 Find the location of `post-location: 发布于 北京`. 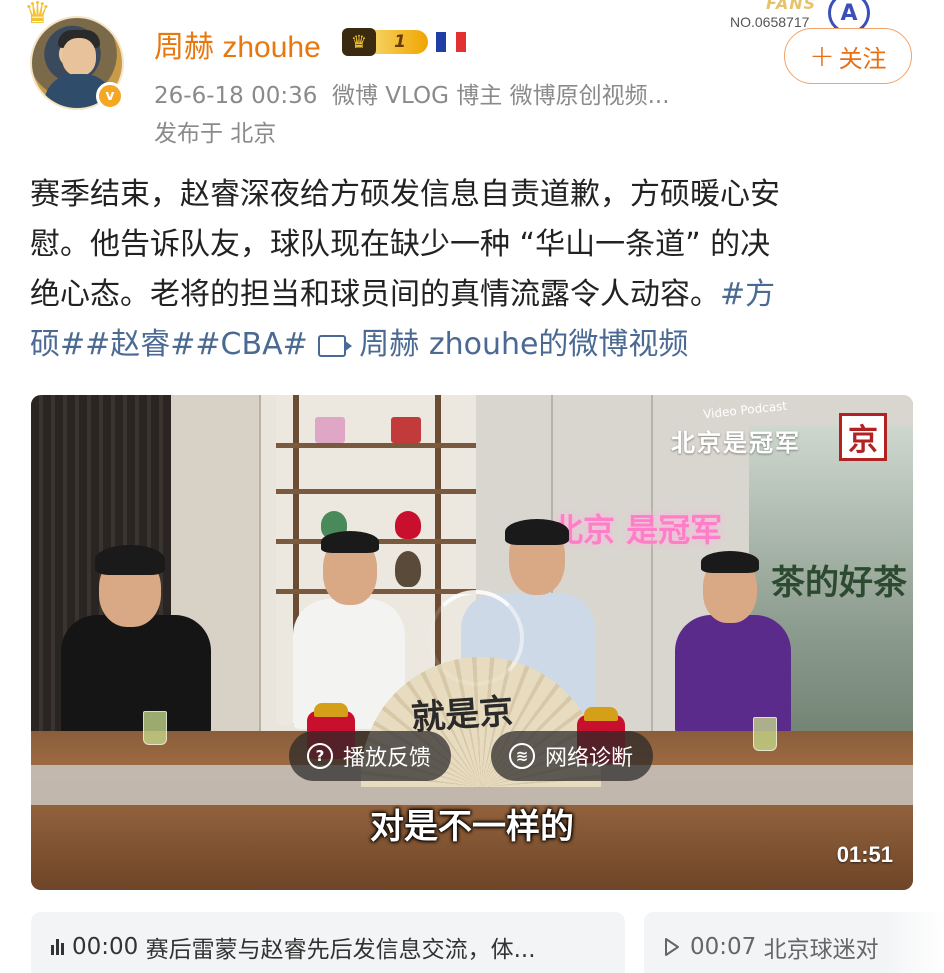

post-location: 发布于 北京 is located at coordinates (215, 134).